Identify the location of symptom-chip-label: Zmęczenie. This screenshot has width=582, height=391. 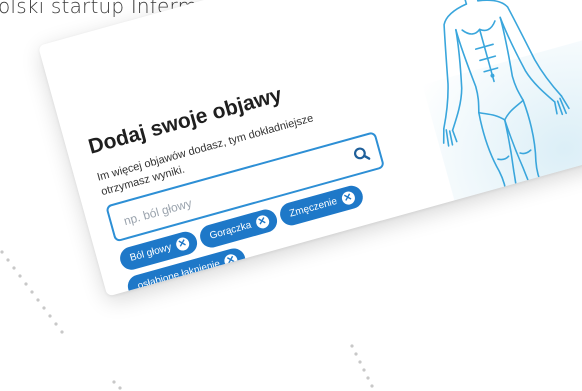
(313, 207).